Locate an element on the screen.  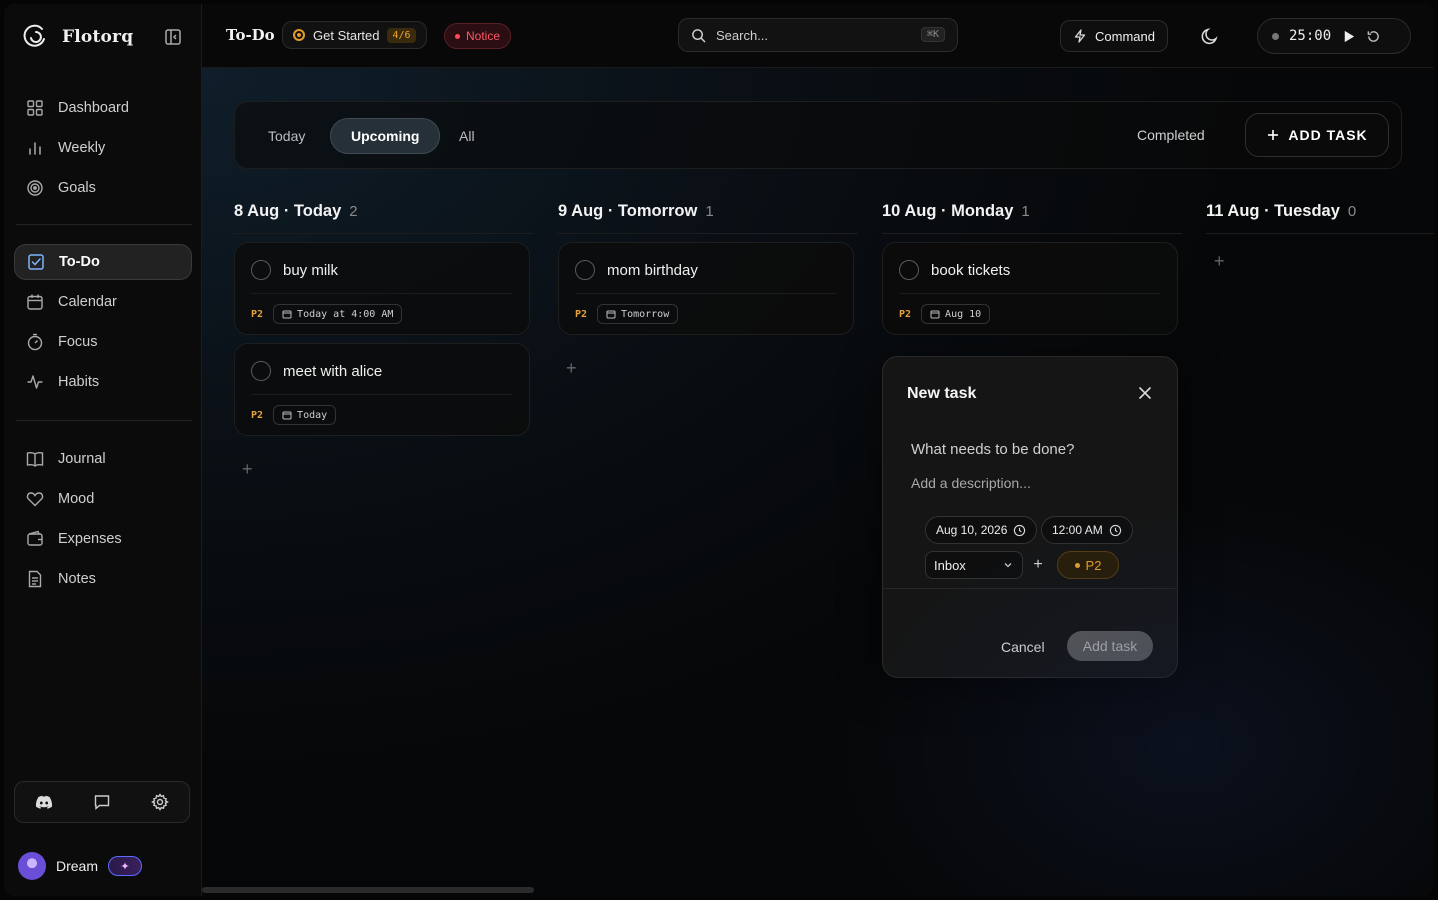
day-column: 10 Aug · Monday 1 book tickets P2 Aug 10 is located at coordinates (1032, 268).